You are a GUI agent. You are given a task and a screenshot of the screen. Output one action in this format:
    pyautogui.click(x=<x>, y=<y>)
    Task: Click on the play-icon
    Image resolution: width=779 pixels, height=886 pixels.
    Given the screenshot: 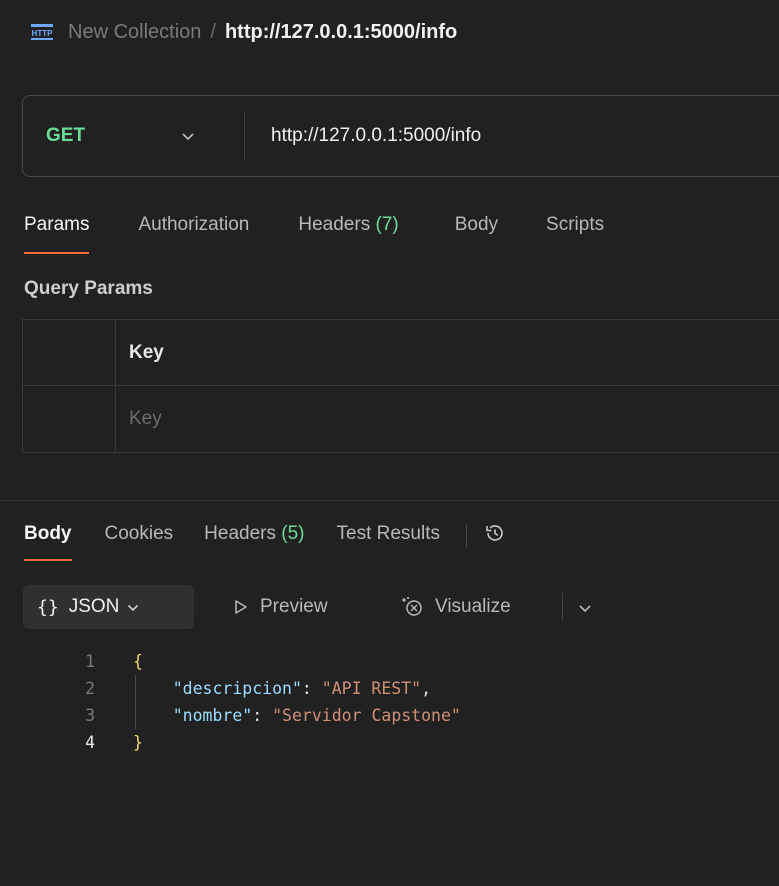 What is the action you would take?
    pyautogui.click(x=241, y=607)
    